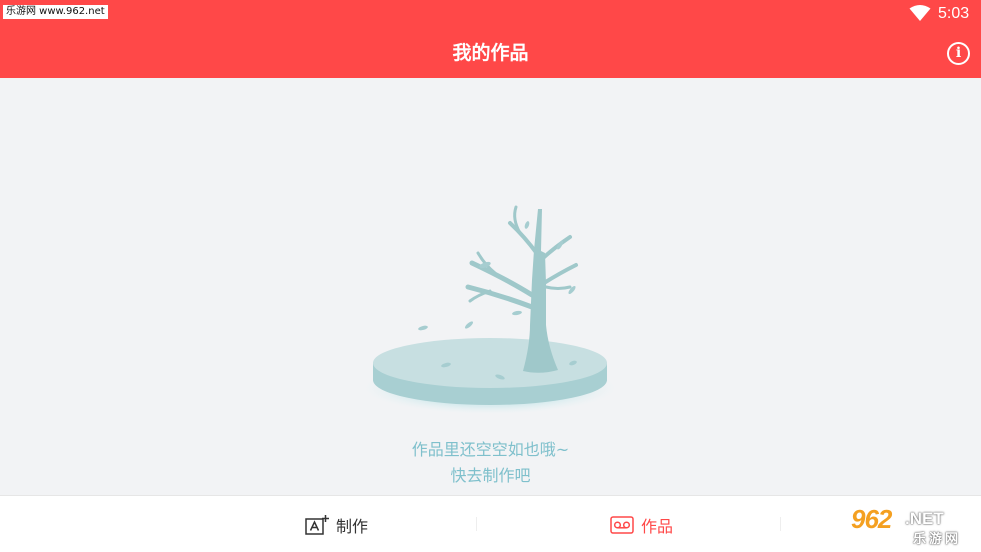  I want to click on status-time: 5:03, so click(954, 13).